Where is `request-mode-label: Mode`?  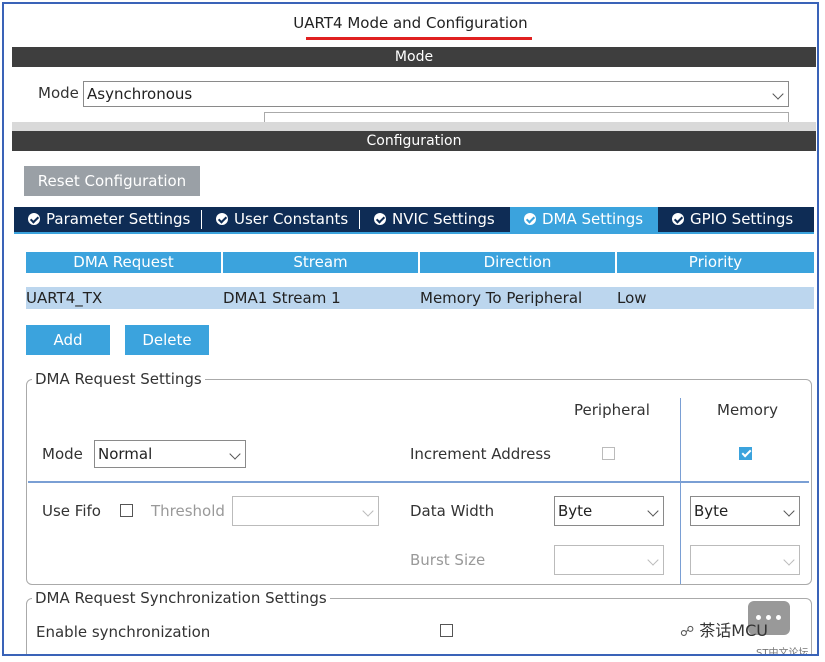 request-mode-label: Mode is located at coordinates (62, 454).